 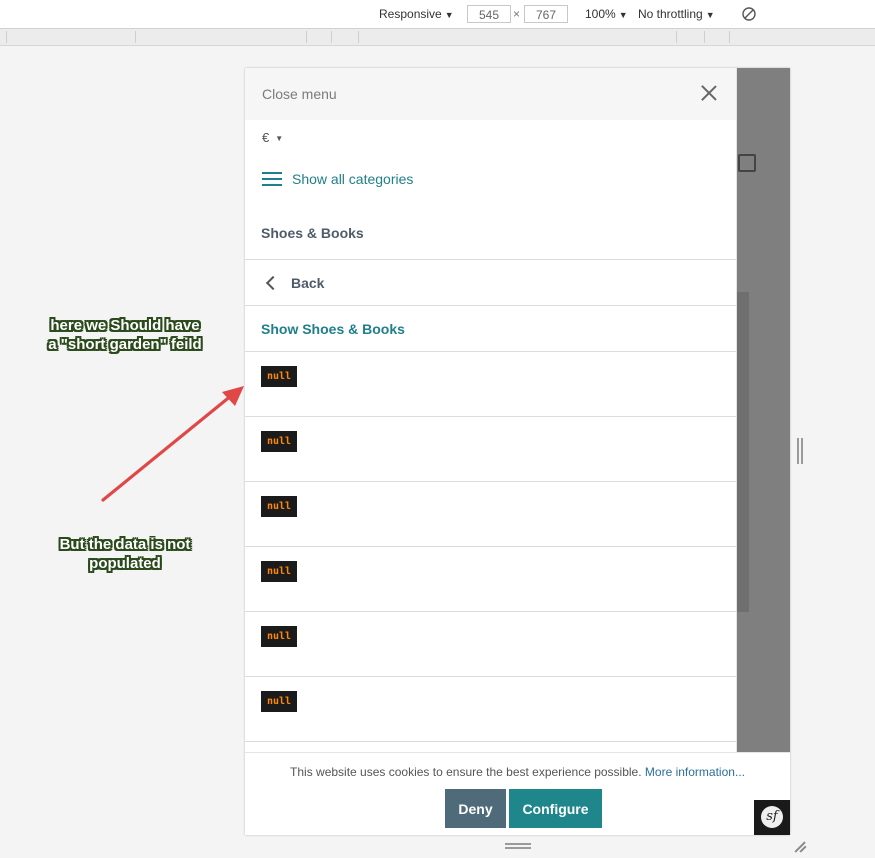 What do you see at coordinates (272, 179) in the screenshot?
I see `hamburger-icon` at bounding box center [272, 179].